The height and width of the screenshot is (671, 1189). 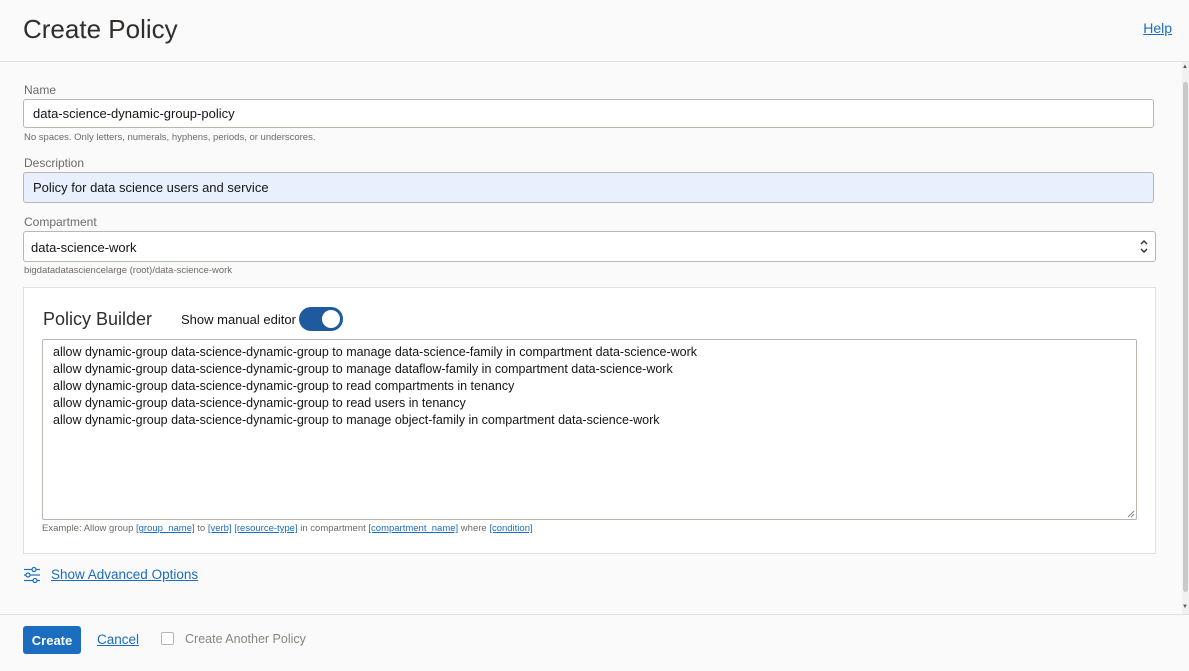 I want to click on page-title: Create Policy, so click(x=100, y=29).